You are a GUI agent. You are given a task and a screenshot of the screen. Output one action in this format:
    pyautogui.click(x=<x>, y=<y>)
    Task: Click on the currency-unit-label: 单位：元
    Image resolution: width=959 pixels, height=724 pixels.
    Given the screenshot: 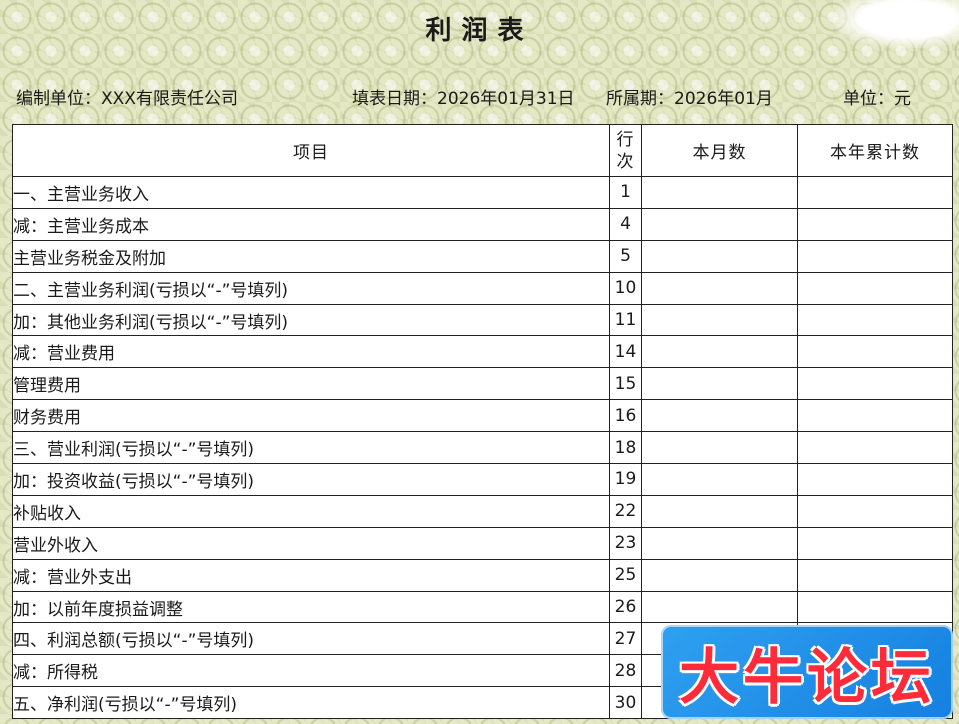 What is the action you would take?
    pyautogui.click(x=877, y=99)
    